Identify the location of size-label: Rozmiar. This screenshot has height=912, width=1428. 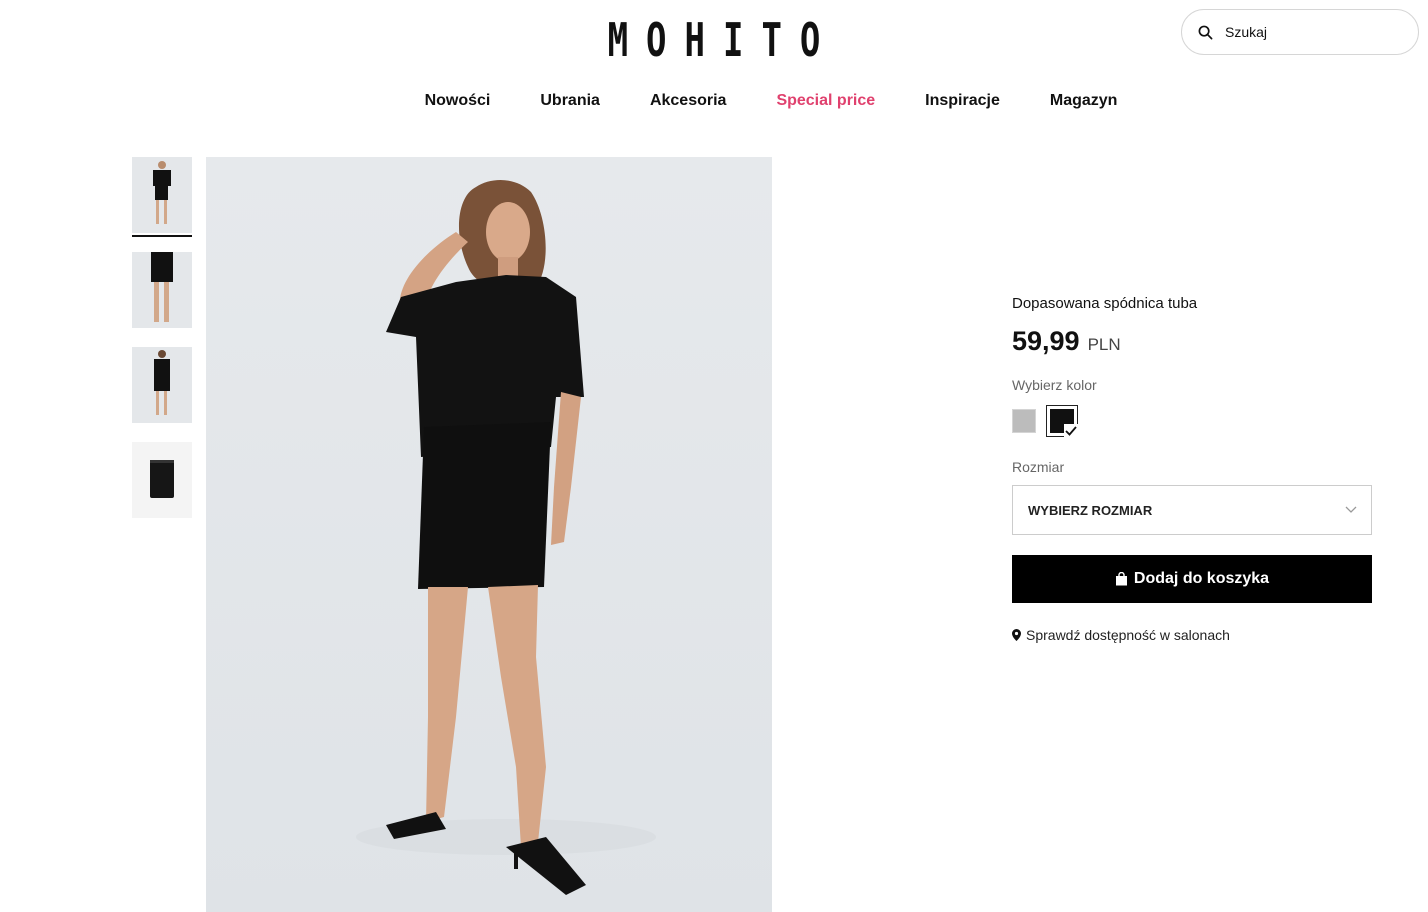
(1038, 467).